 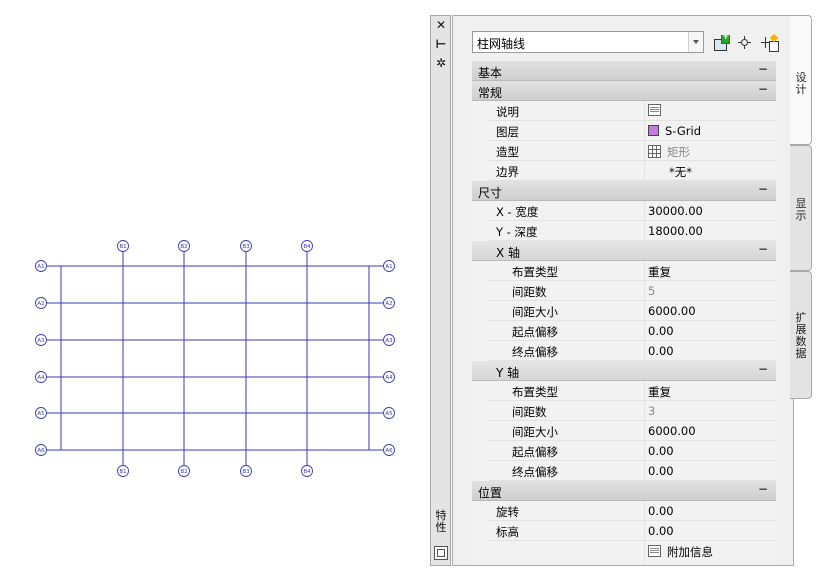 What do you see at coordinates (441, 63) in the screenshot?
I see `settings-icon: ✲` at bounding box center [441, 63].